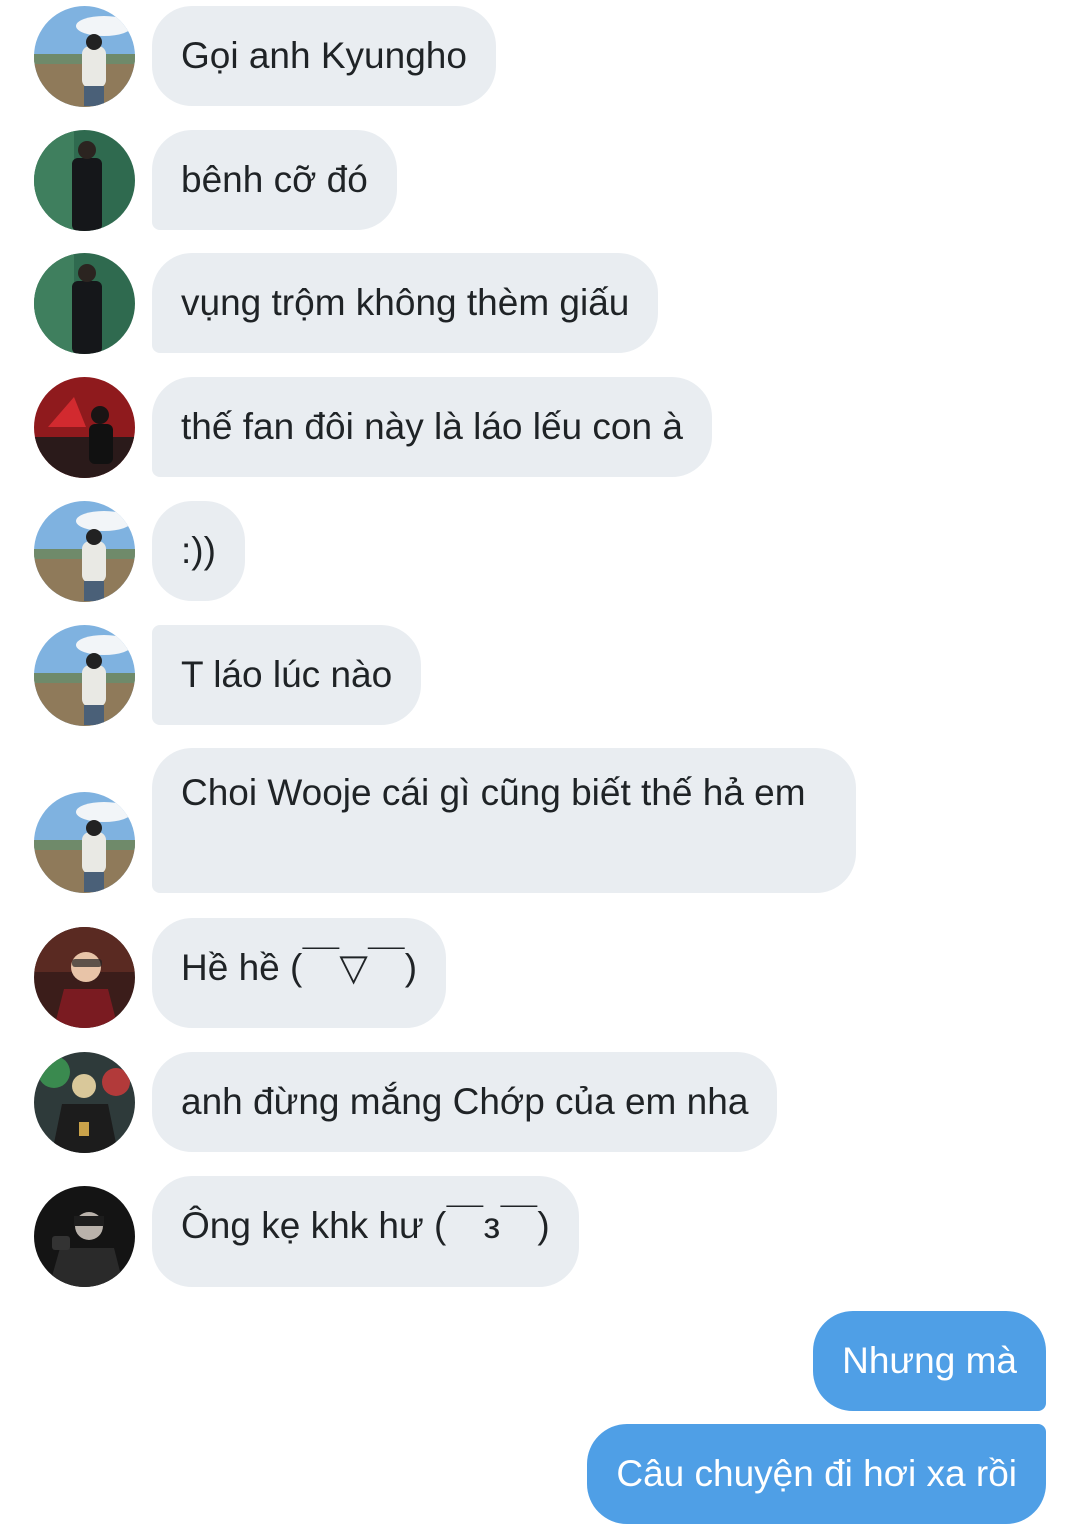 The height and width of the screenshot is (1531, 1080). Describe the element at coordinates (432, 427) in the screenshot. I see `message-bubble: thế fan đôi này là láo lếu con à` at that location.